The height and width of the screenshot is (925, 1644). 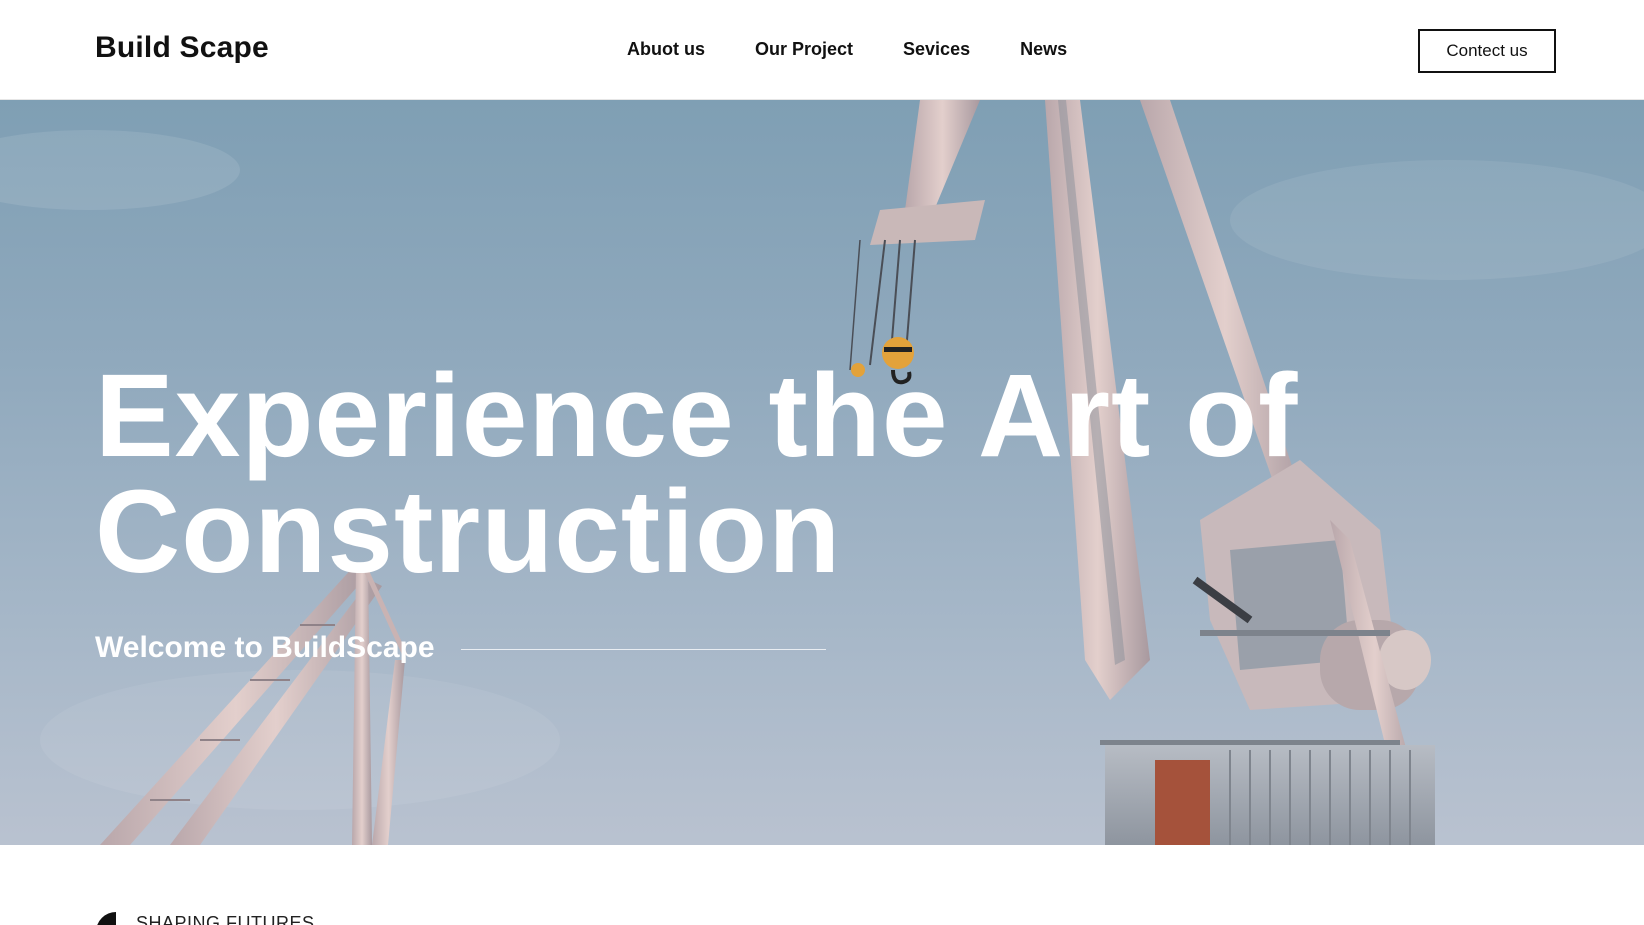 What do you see at coordinates (106, 918) in the screenshot?
I see `quarter-circle-icon` at bounding box center [106, 918].